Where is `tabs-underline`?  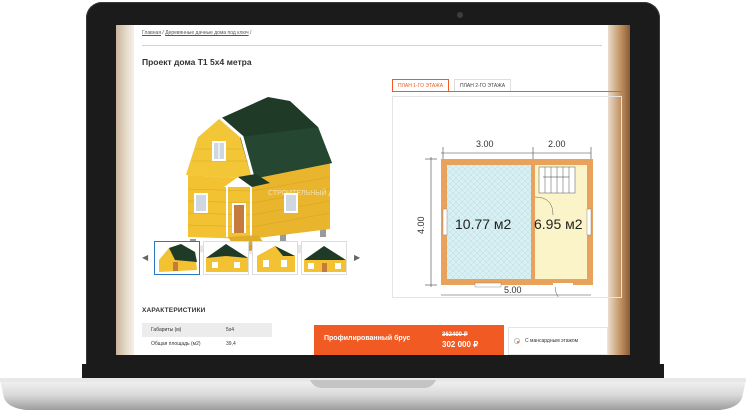 tabs-underline is located at coordinates (507, 91).